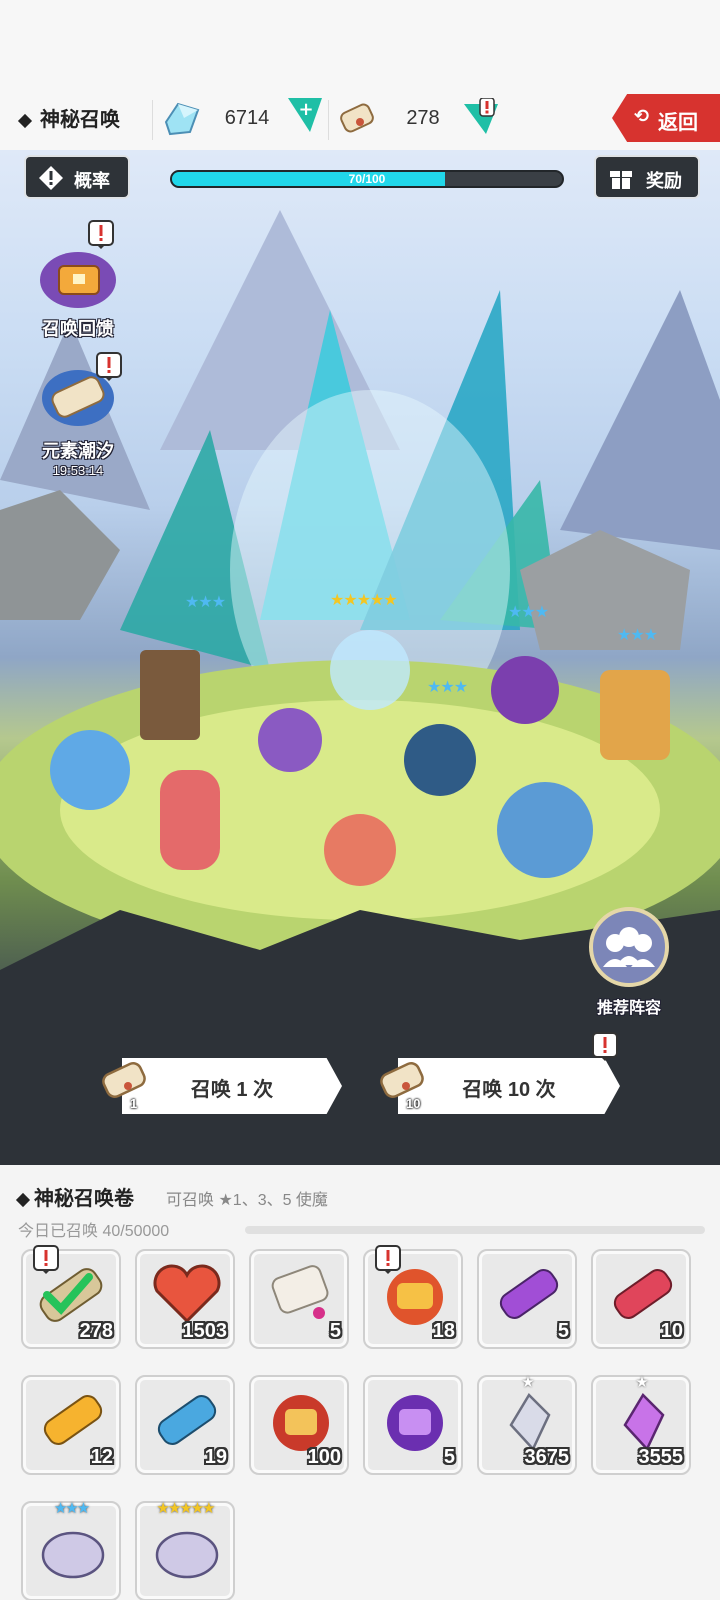 This screenshot has height=1600, width=720. What do you see at coordinates (51, 178) in the screenshot?
I see `warning-icon` at bounding box center [51, 178].